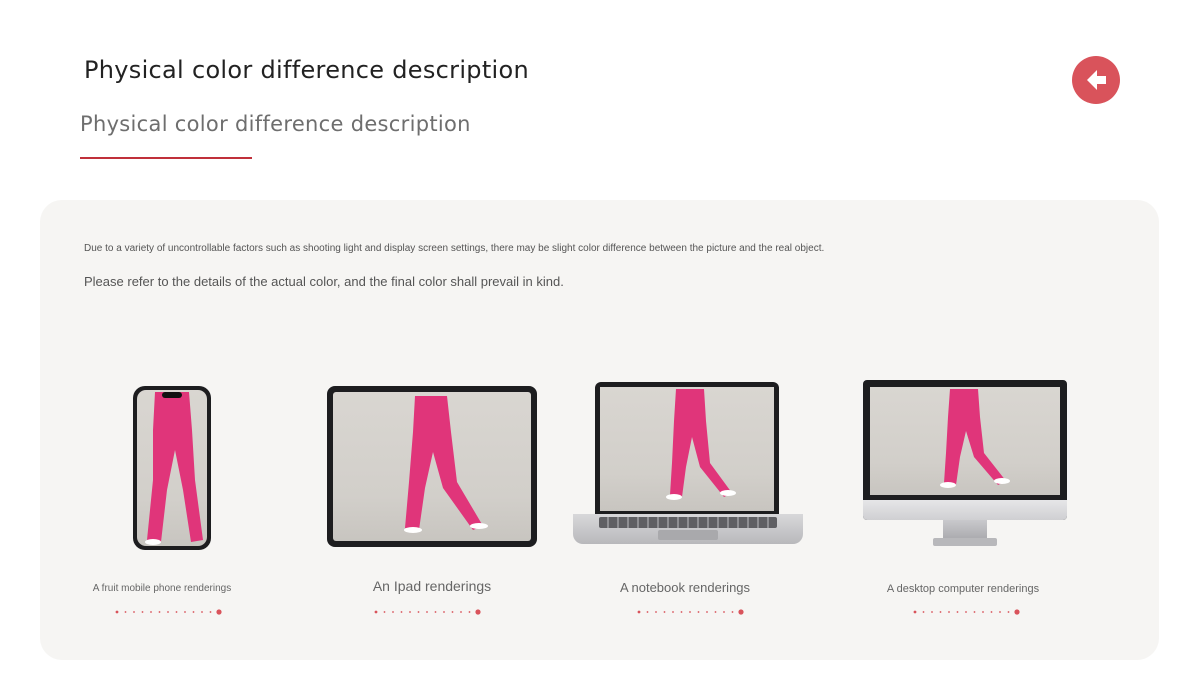 Image resolution: width=1200 pixels, height=684 pixels. I want to click on laptop-device, so click(688, 464).